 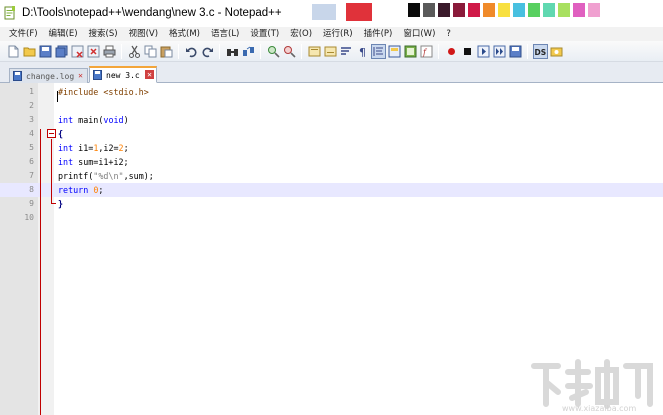 What do you see at coordinates (150, 51) in the screenshot?
I see `copy-icon` at bounding box center [150, 51].